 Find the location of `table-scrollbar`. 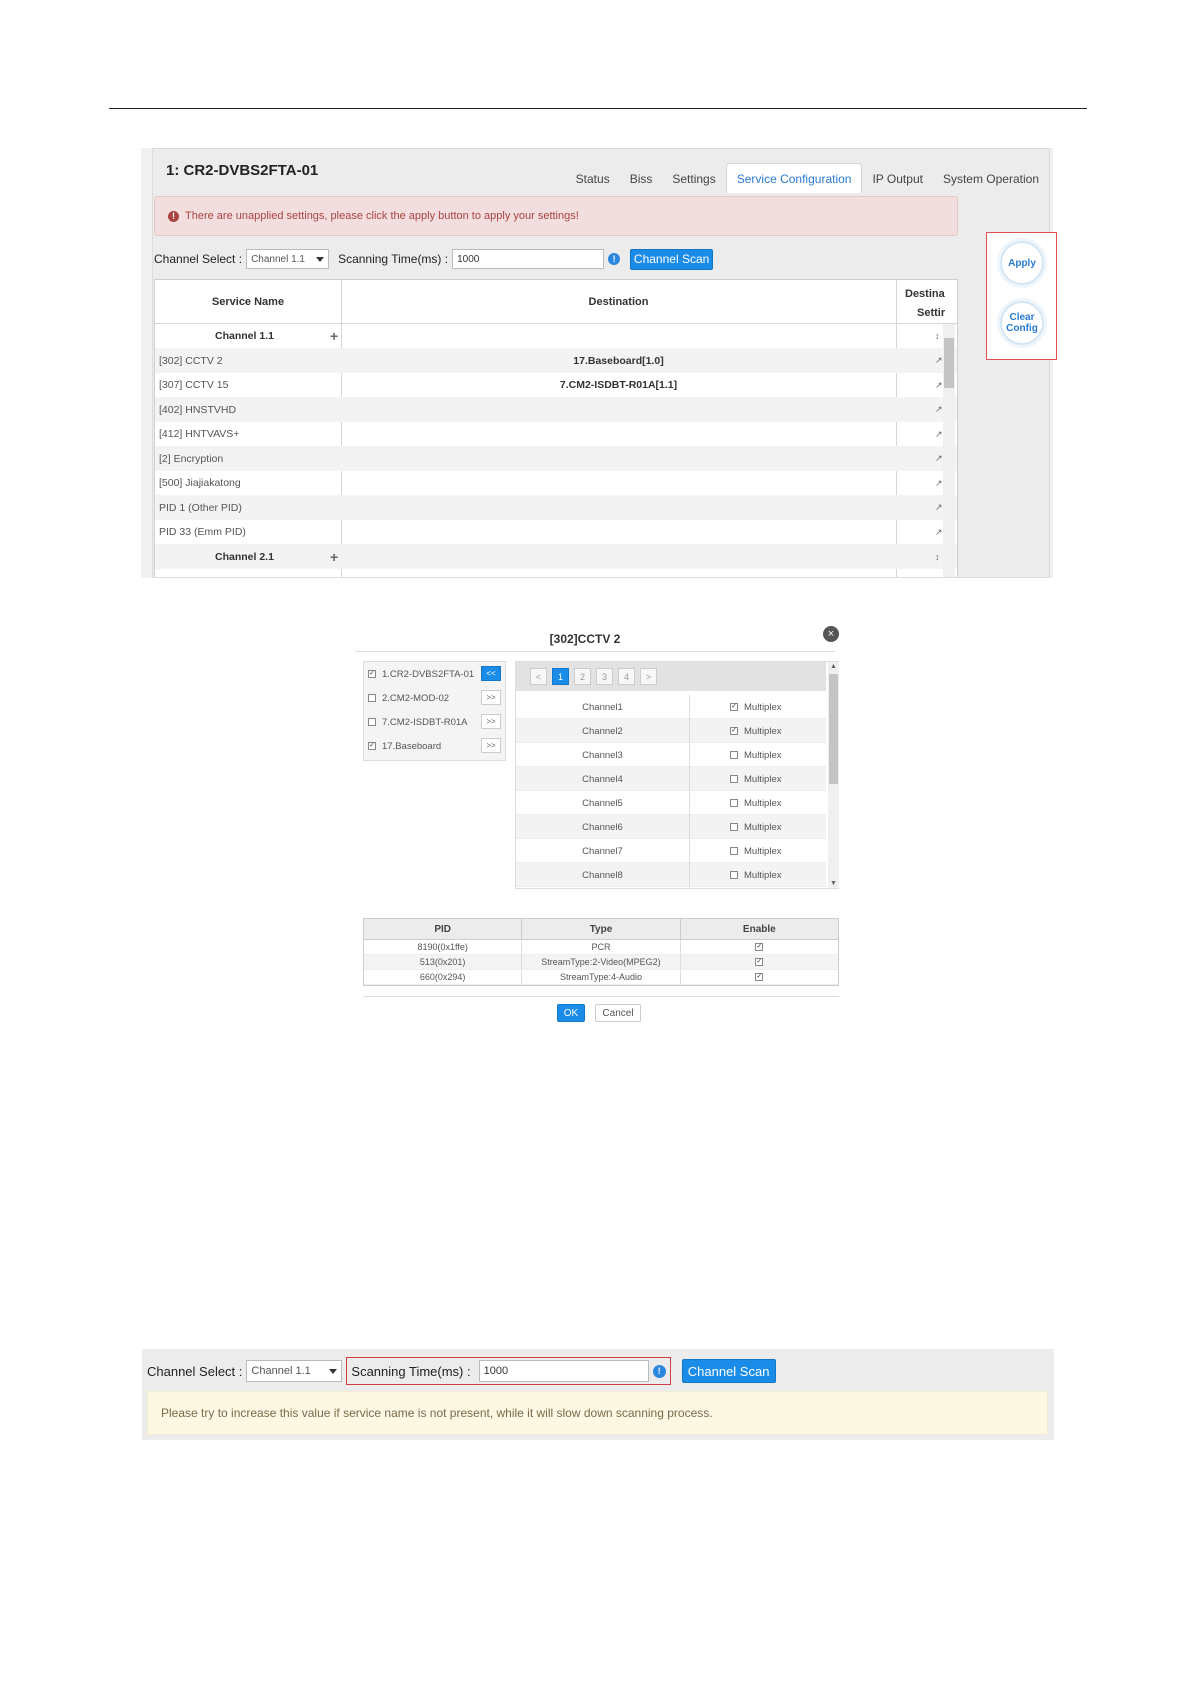

table-scrollbar is located at coordinates (949, 450).